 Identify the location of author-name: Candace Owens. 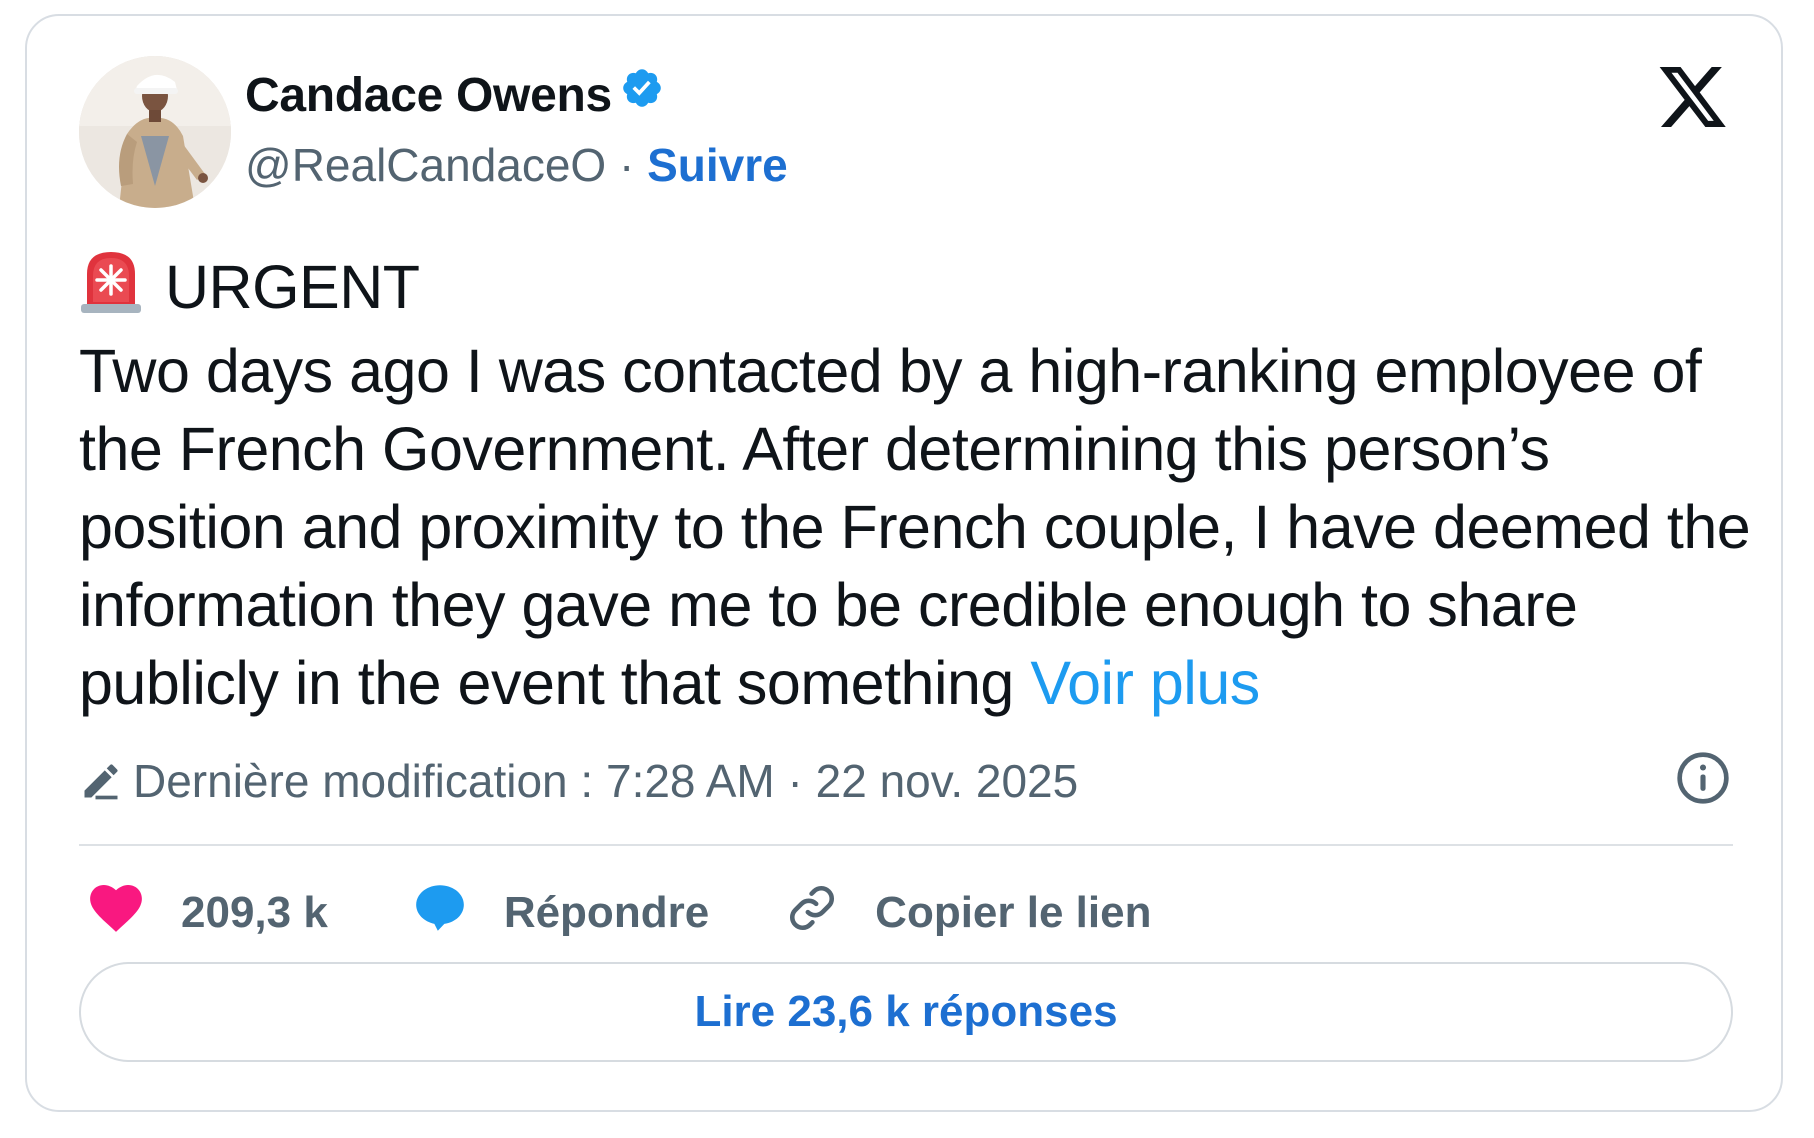
(454, 97).